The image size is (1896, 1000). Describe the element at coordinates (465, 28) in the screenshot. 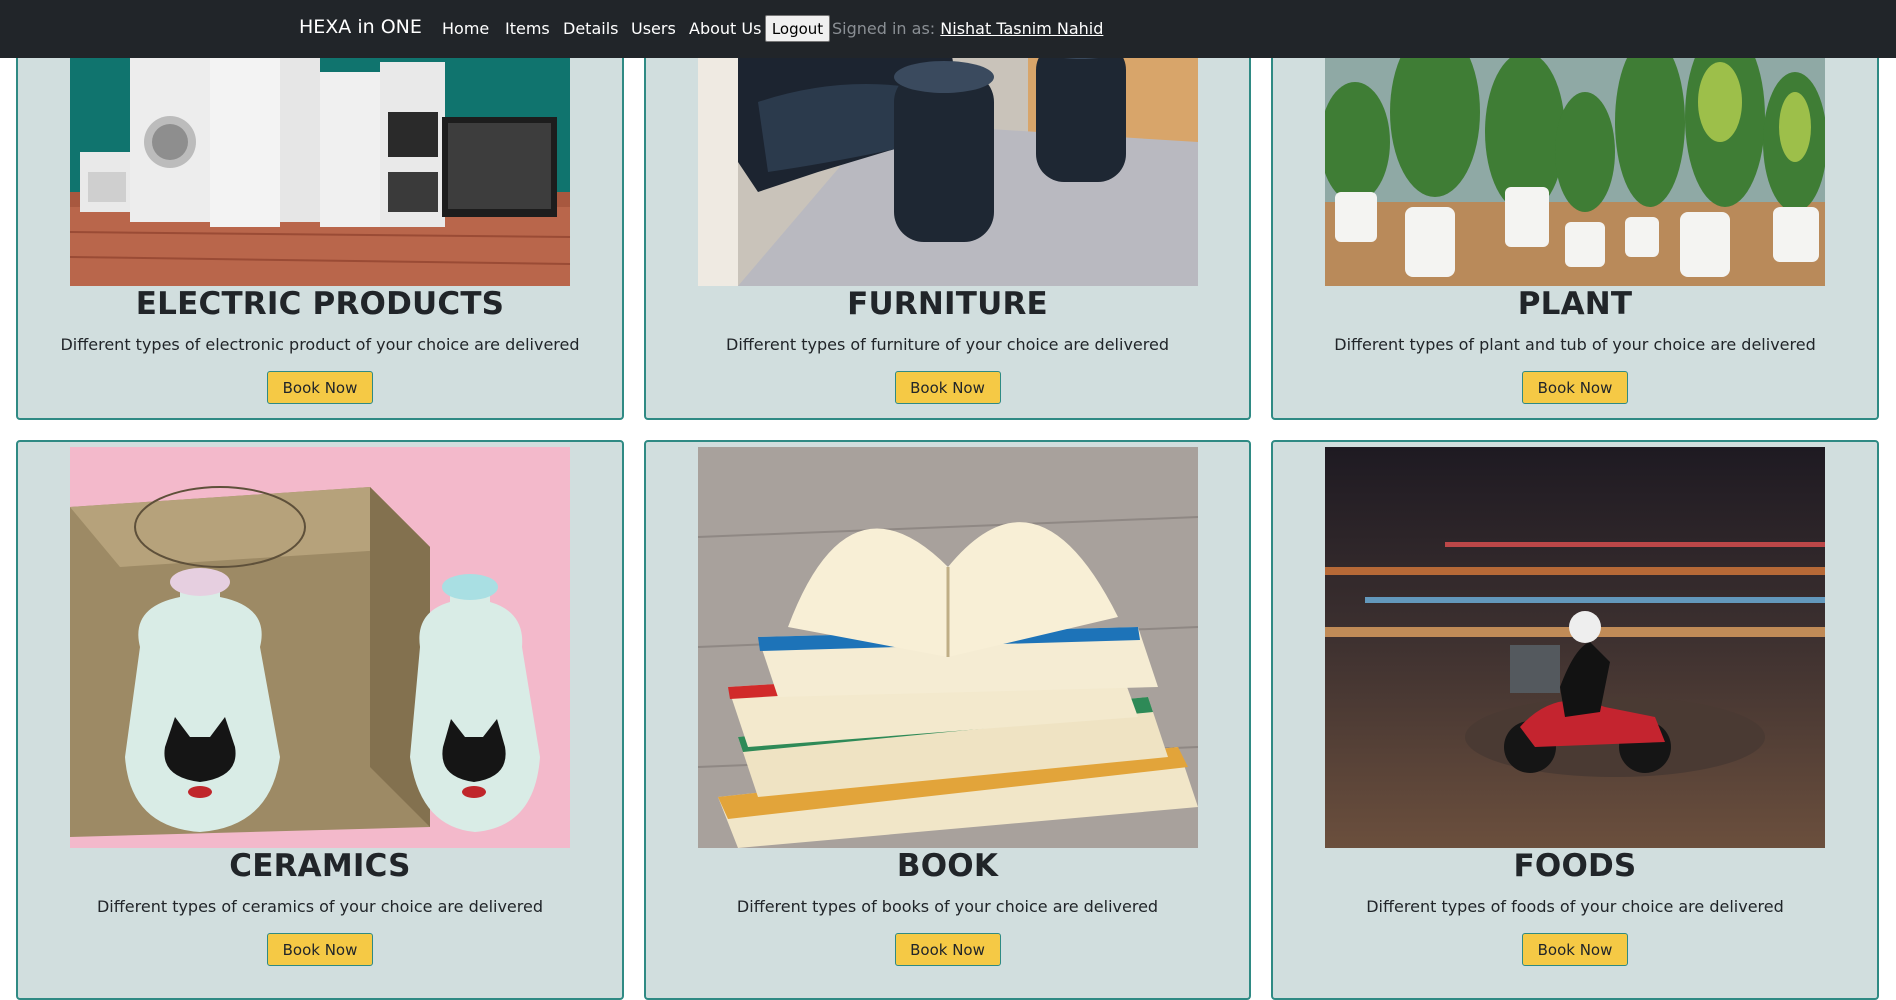

I see `nav-home: Home` at that location.